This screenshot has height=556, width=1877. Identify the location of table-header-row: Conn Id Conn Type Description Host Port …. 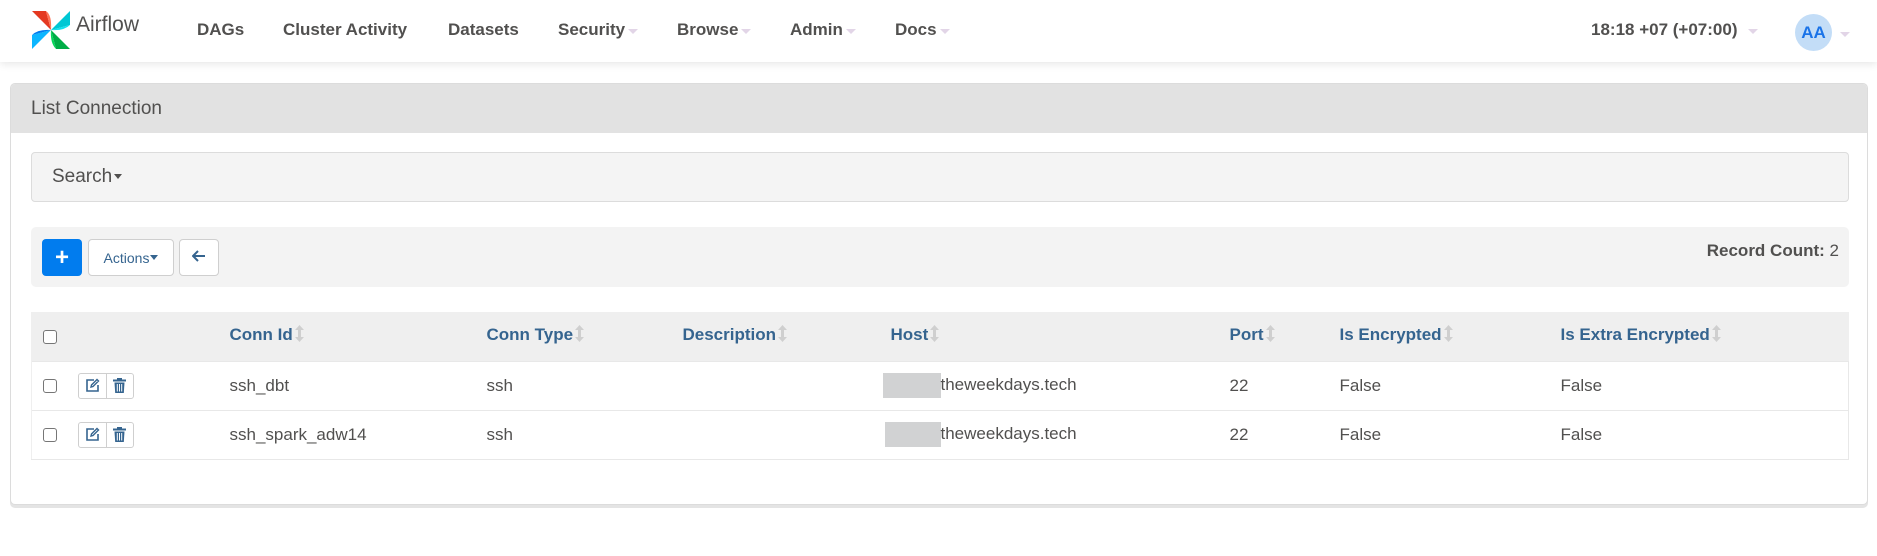
(940, 336).